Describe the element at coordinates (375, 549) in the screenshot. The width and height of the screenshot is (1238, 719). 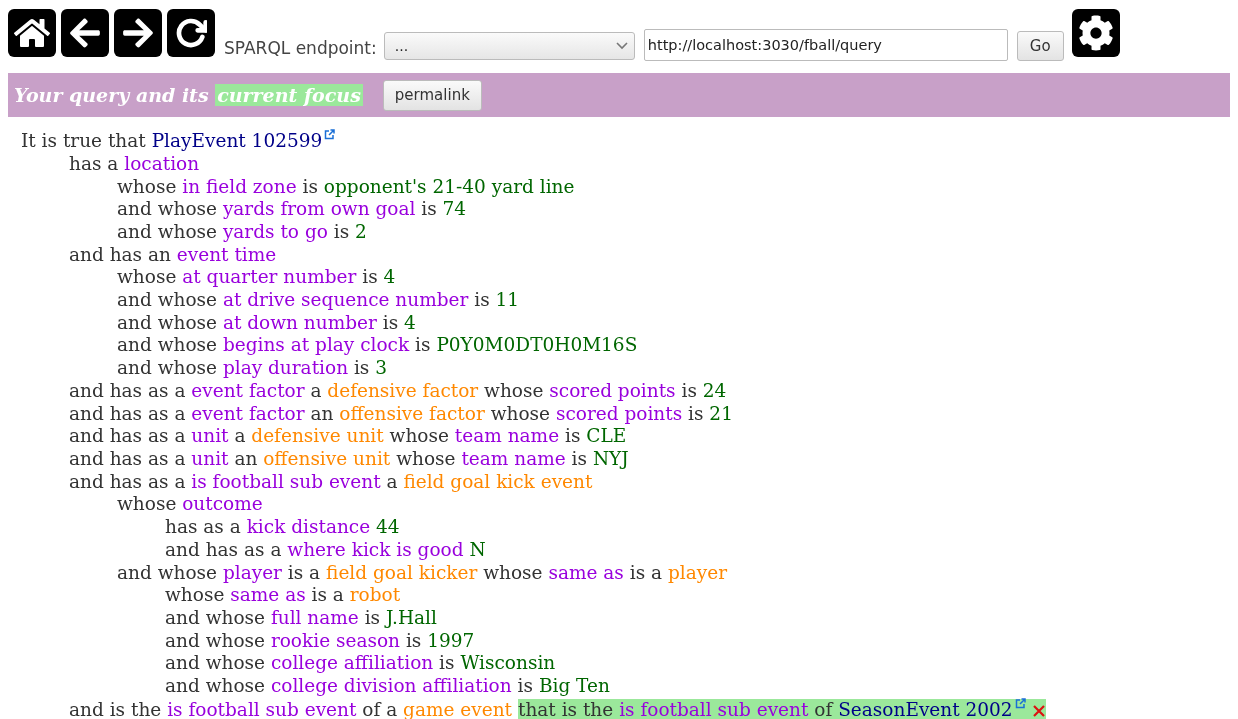
I see `property-link: where kick is good` at that location.